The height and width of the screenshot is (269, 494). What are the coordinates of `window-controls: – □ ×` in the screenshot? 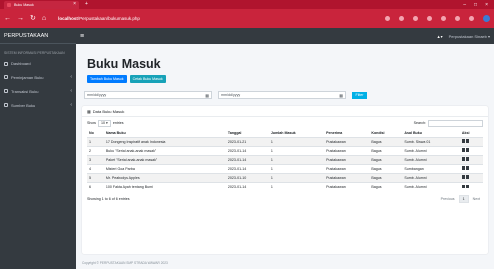 It's located at (478, 5).